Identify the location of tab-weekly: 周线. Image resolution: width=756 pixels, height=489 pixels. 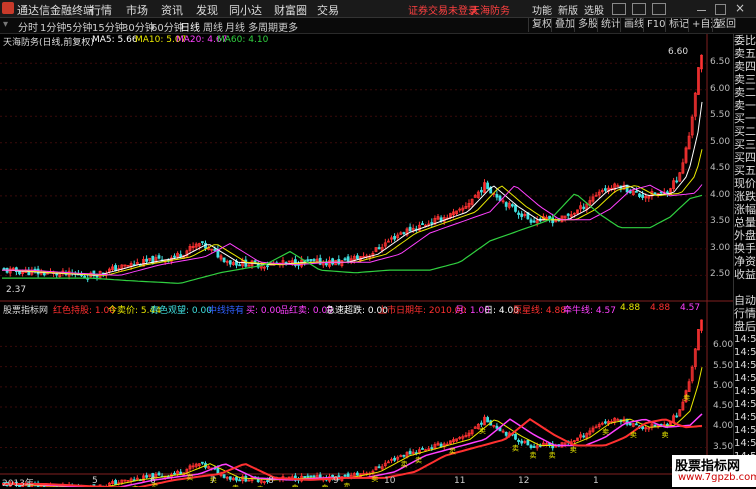
(213, 26).